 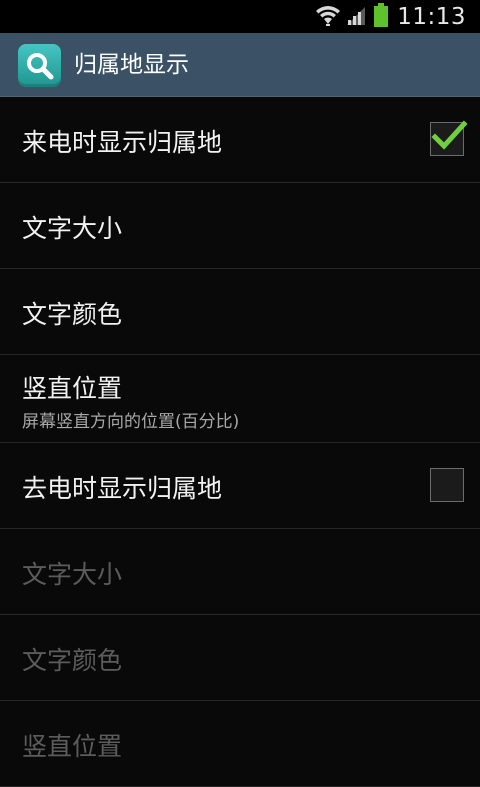 What do you see at coordinates (240, 226) in the screenshot?
I see `setting-font-size: 文字大小` at bounding box center [240, 226].